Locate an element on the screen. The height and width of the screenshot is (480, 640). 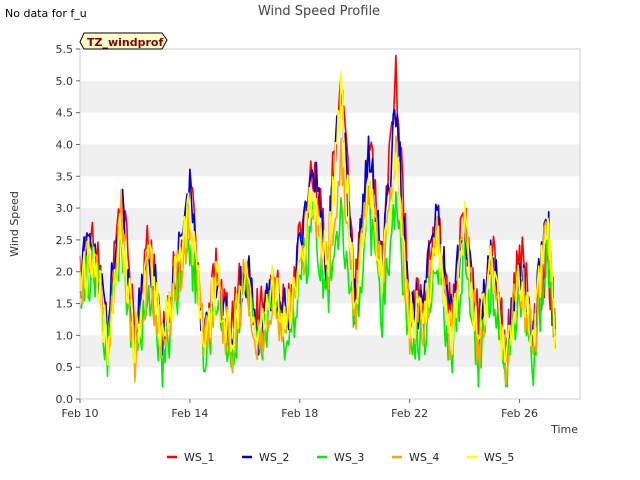
y-tick-label: 4.0 is located at coordinates (65, 144).